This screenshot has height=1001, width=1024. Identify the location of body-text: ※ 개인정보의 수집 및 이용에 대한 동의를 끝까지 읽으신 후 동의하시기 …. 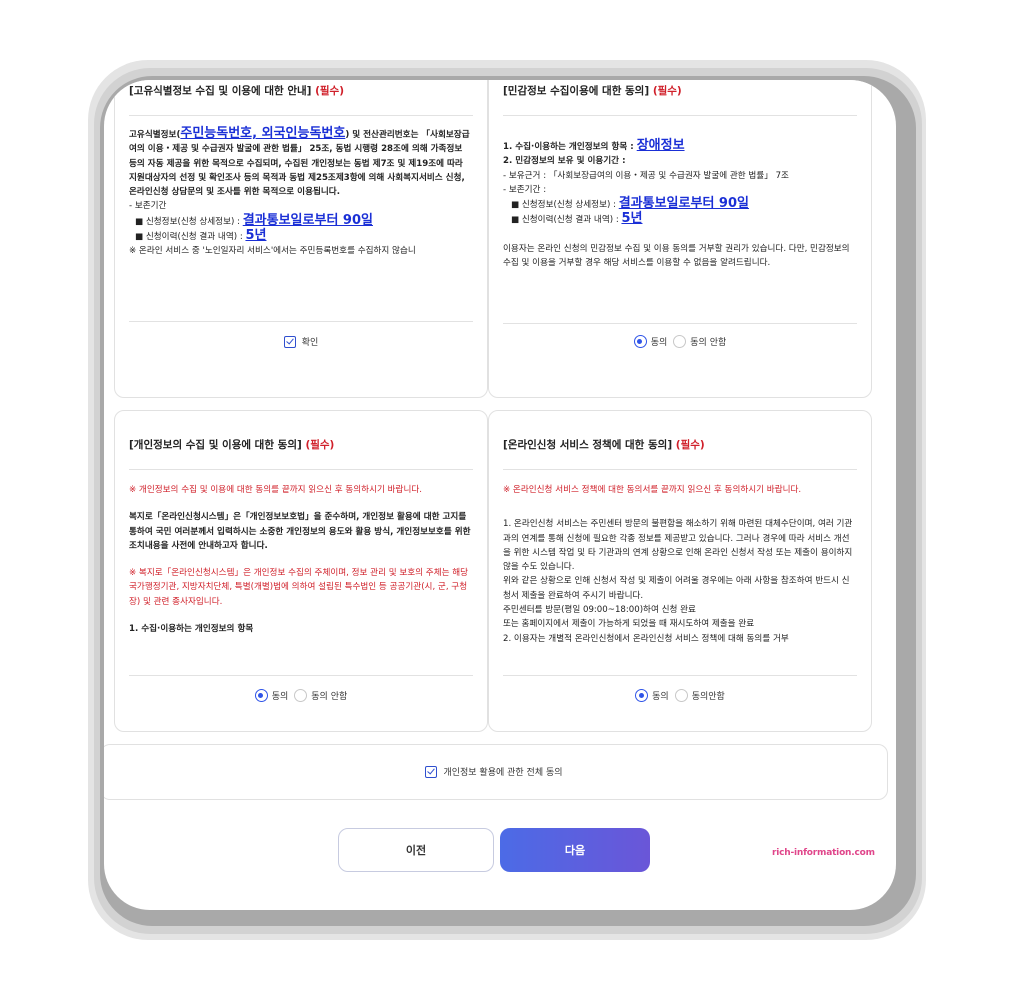
(301, 559).